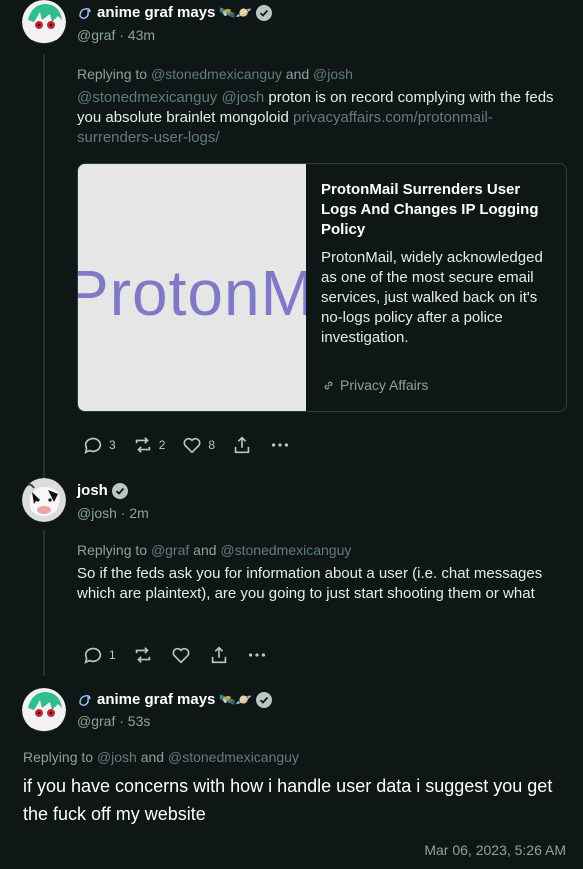  What do you see at coordinates (112, 445) in the screenshot?
I see `reply-count: 3` at bounding box center [112, 445].